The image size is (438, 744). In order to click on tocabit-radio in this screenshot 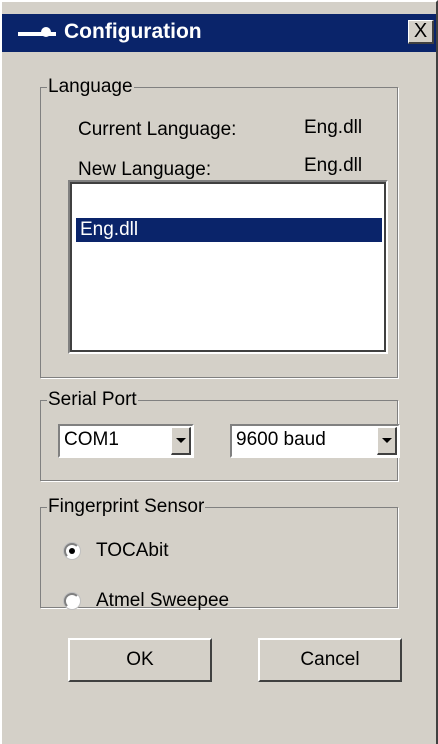, I will do `click(72, 551)`.